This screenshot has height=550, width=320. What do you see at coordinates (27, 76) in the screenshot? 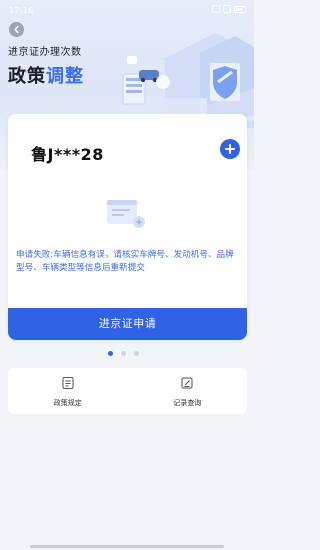
I see `headline-dark: 政策` at bounding box center [27, 76].